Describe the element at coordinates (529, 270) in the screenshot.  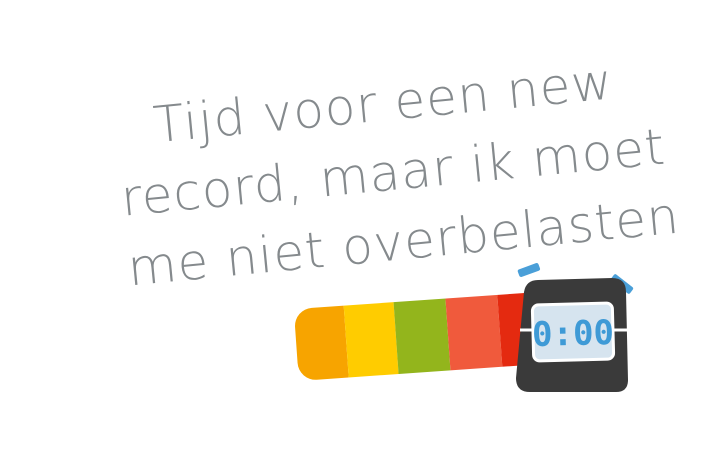
I see `stopwatch-left-button` at that location.